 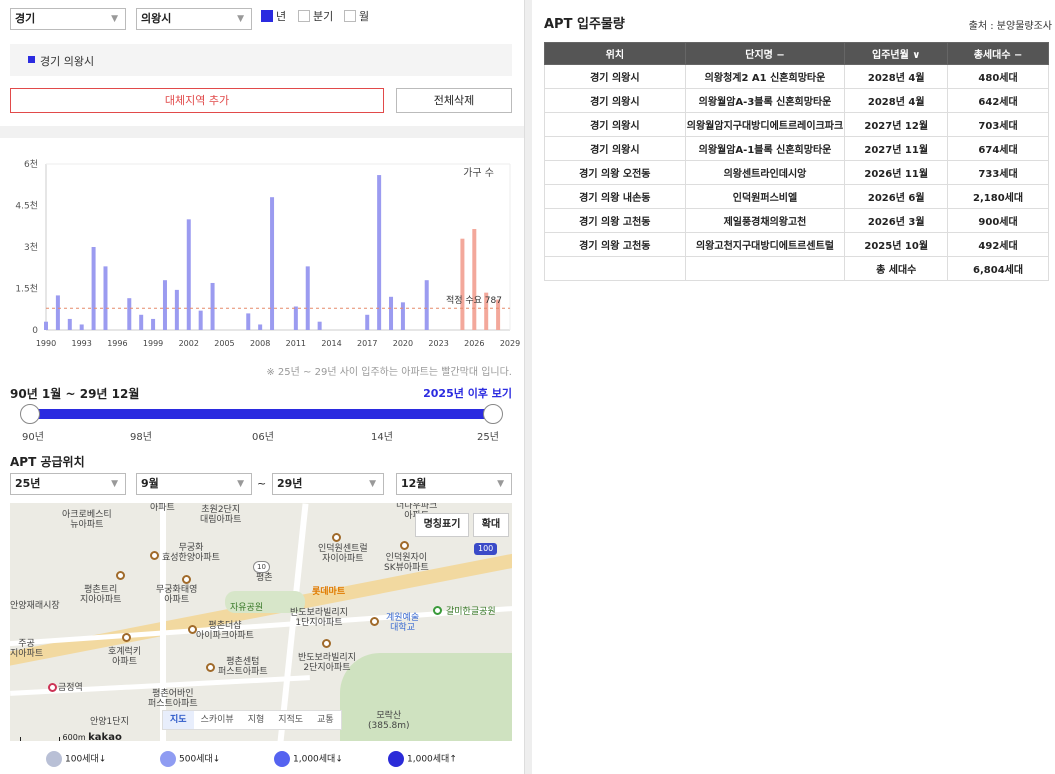 I want to click on tab-terrain: 지형, so click(x=256, y=720).